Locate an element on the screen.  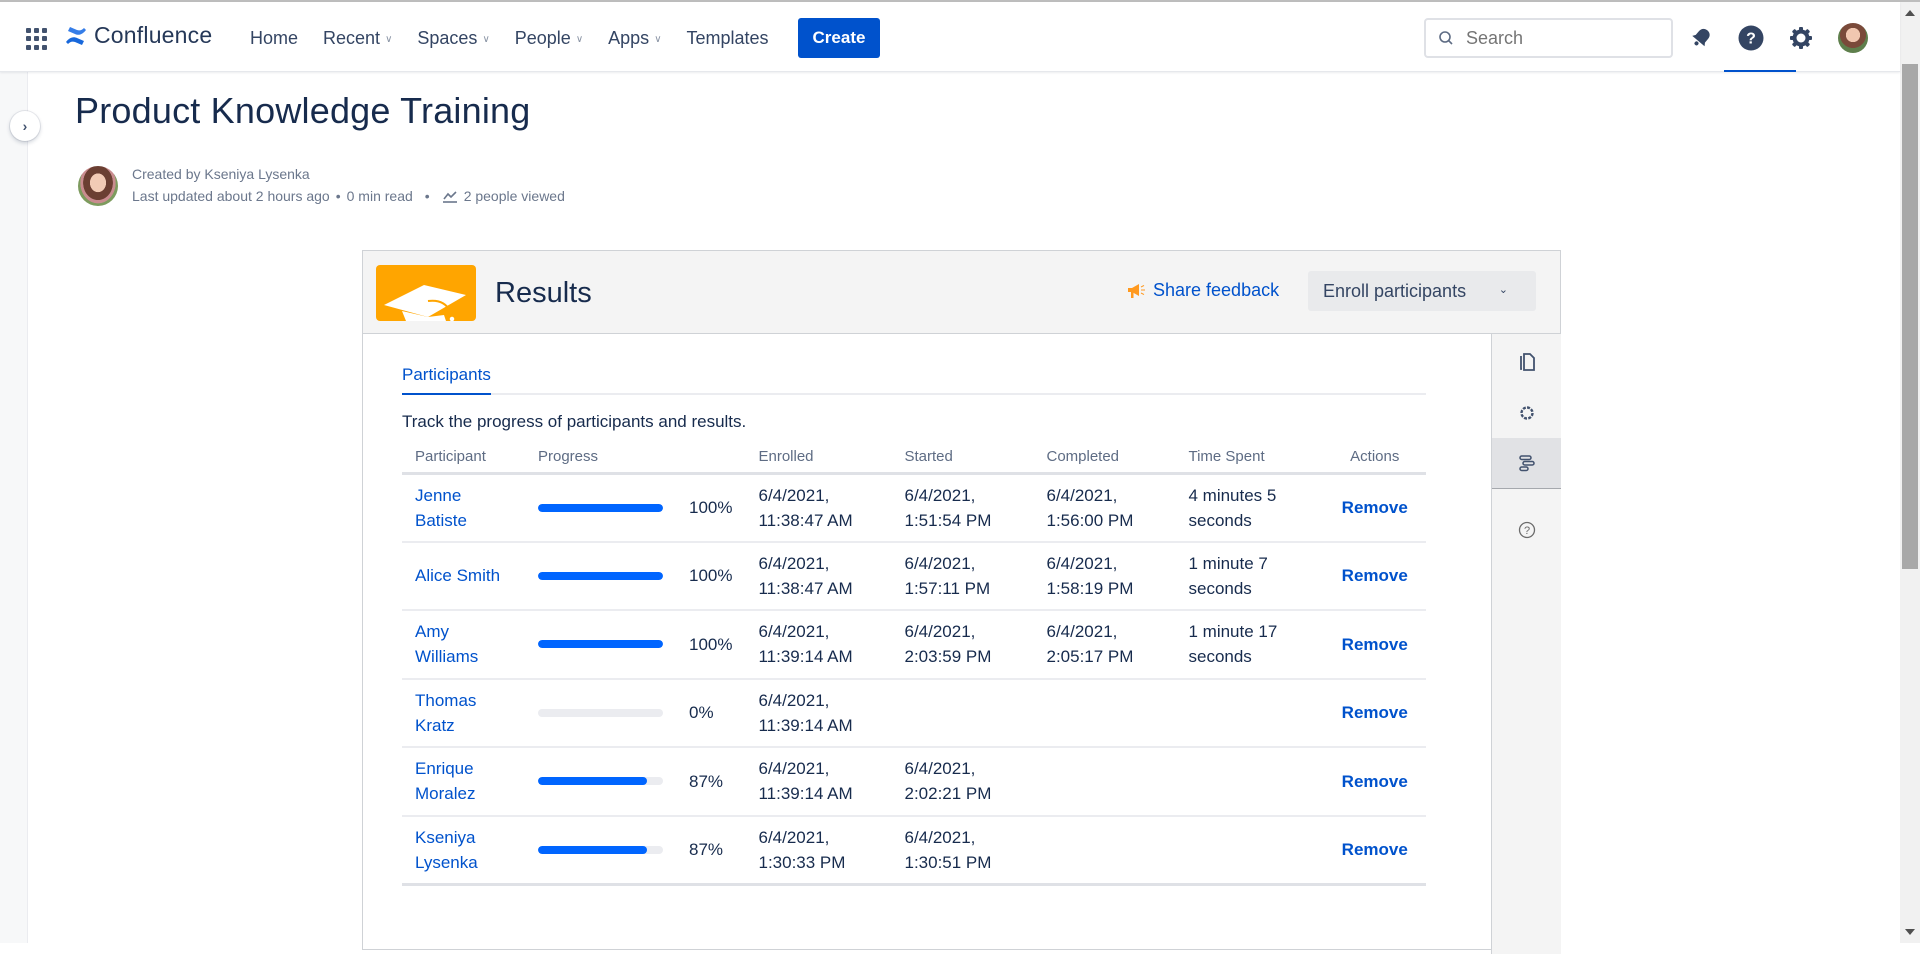
column-header-started: Started is located at coordinates (962, 458).